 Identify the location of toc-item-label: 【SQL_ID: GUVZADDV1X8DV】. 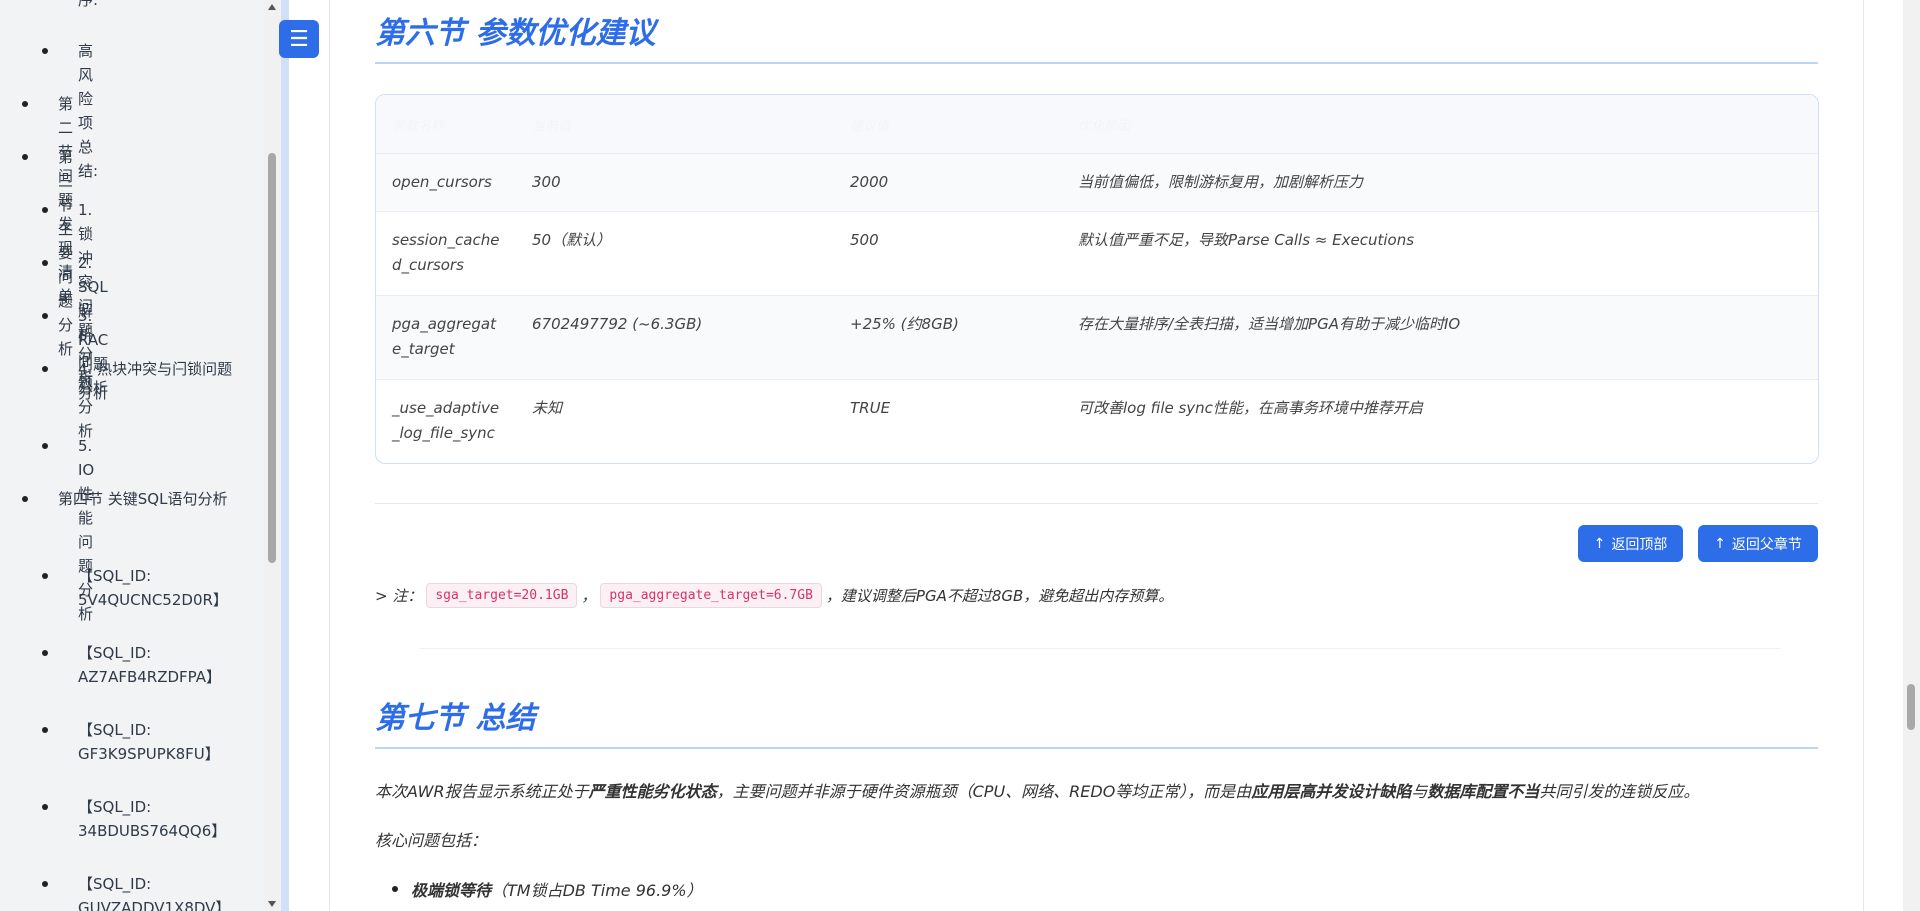
(154, 893).